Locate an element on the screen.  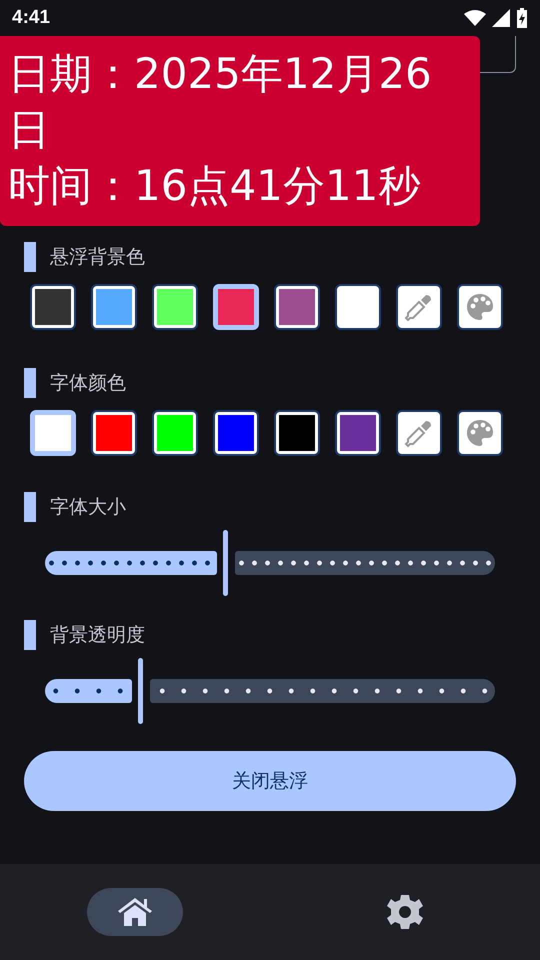
status-time: 4:41 is located at coordinates (31, 18).